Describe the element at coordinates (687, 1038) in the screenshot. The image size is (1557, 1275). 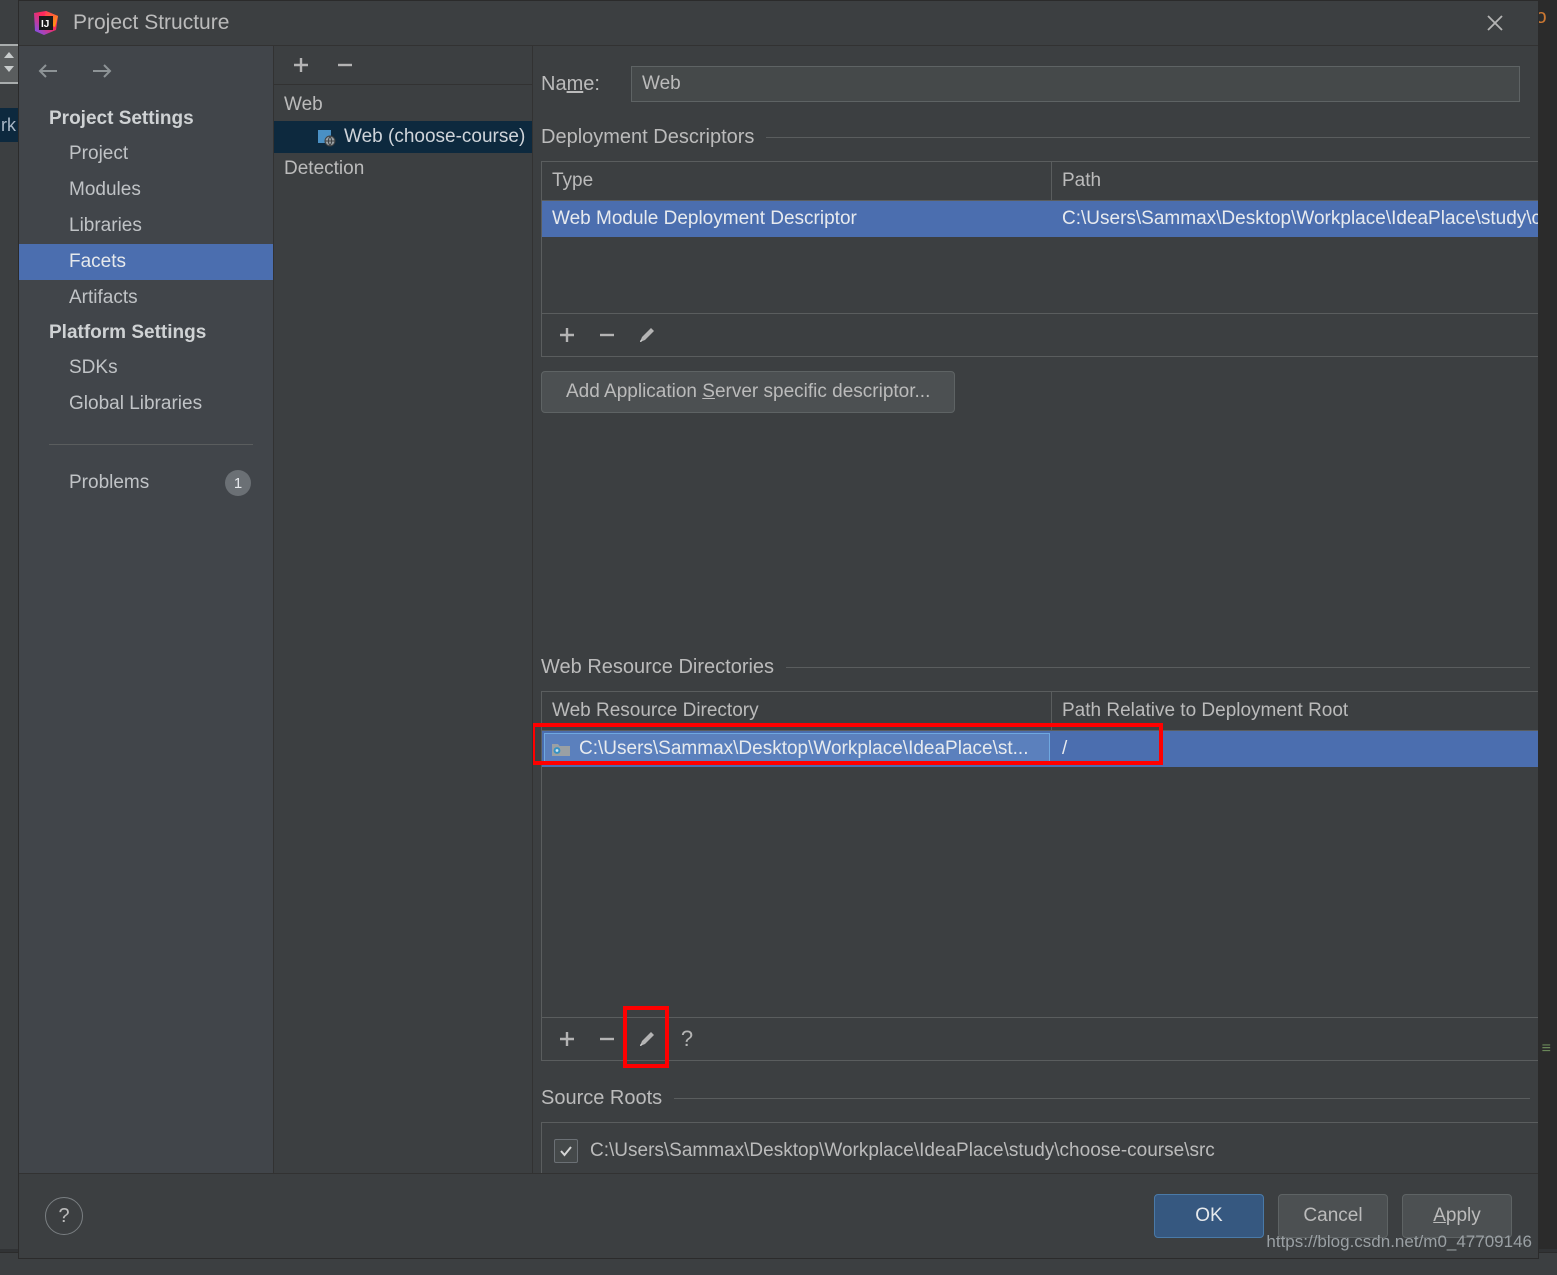
I see `resource-dir-help-button: ?` at that location.